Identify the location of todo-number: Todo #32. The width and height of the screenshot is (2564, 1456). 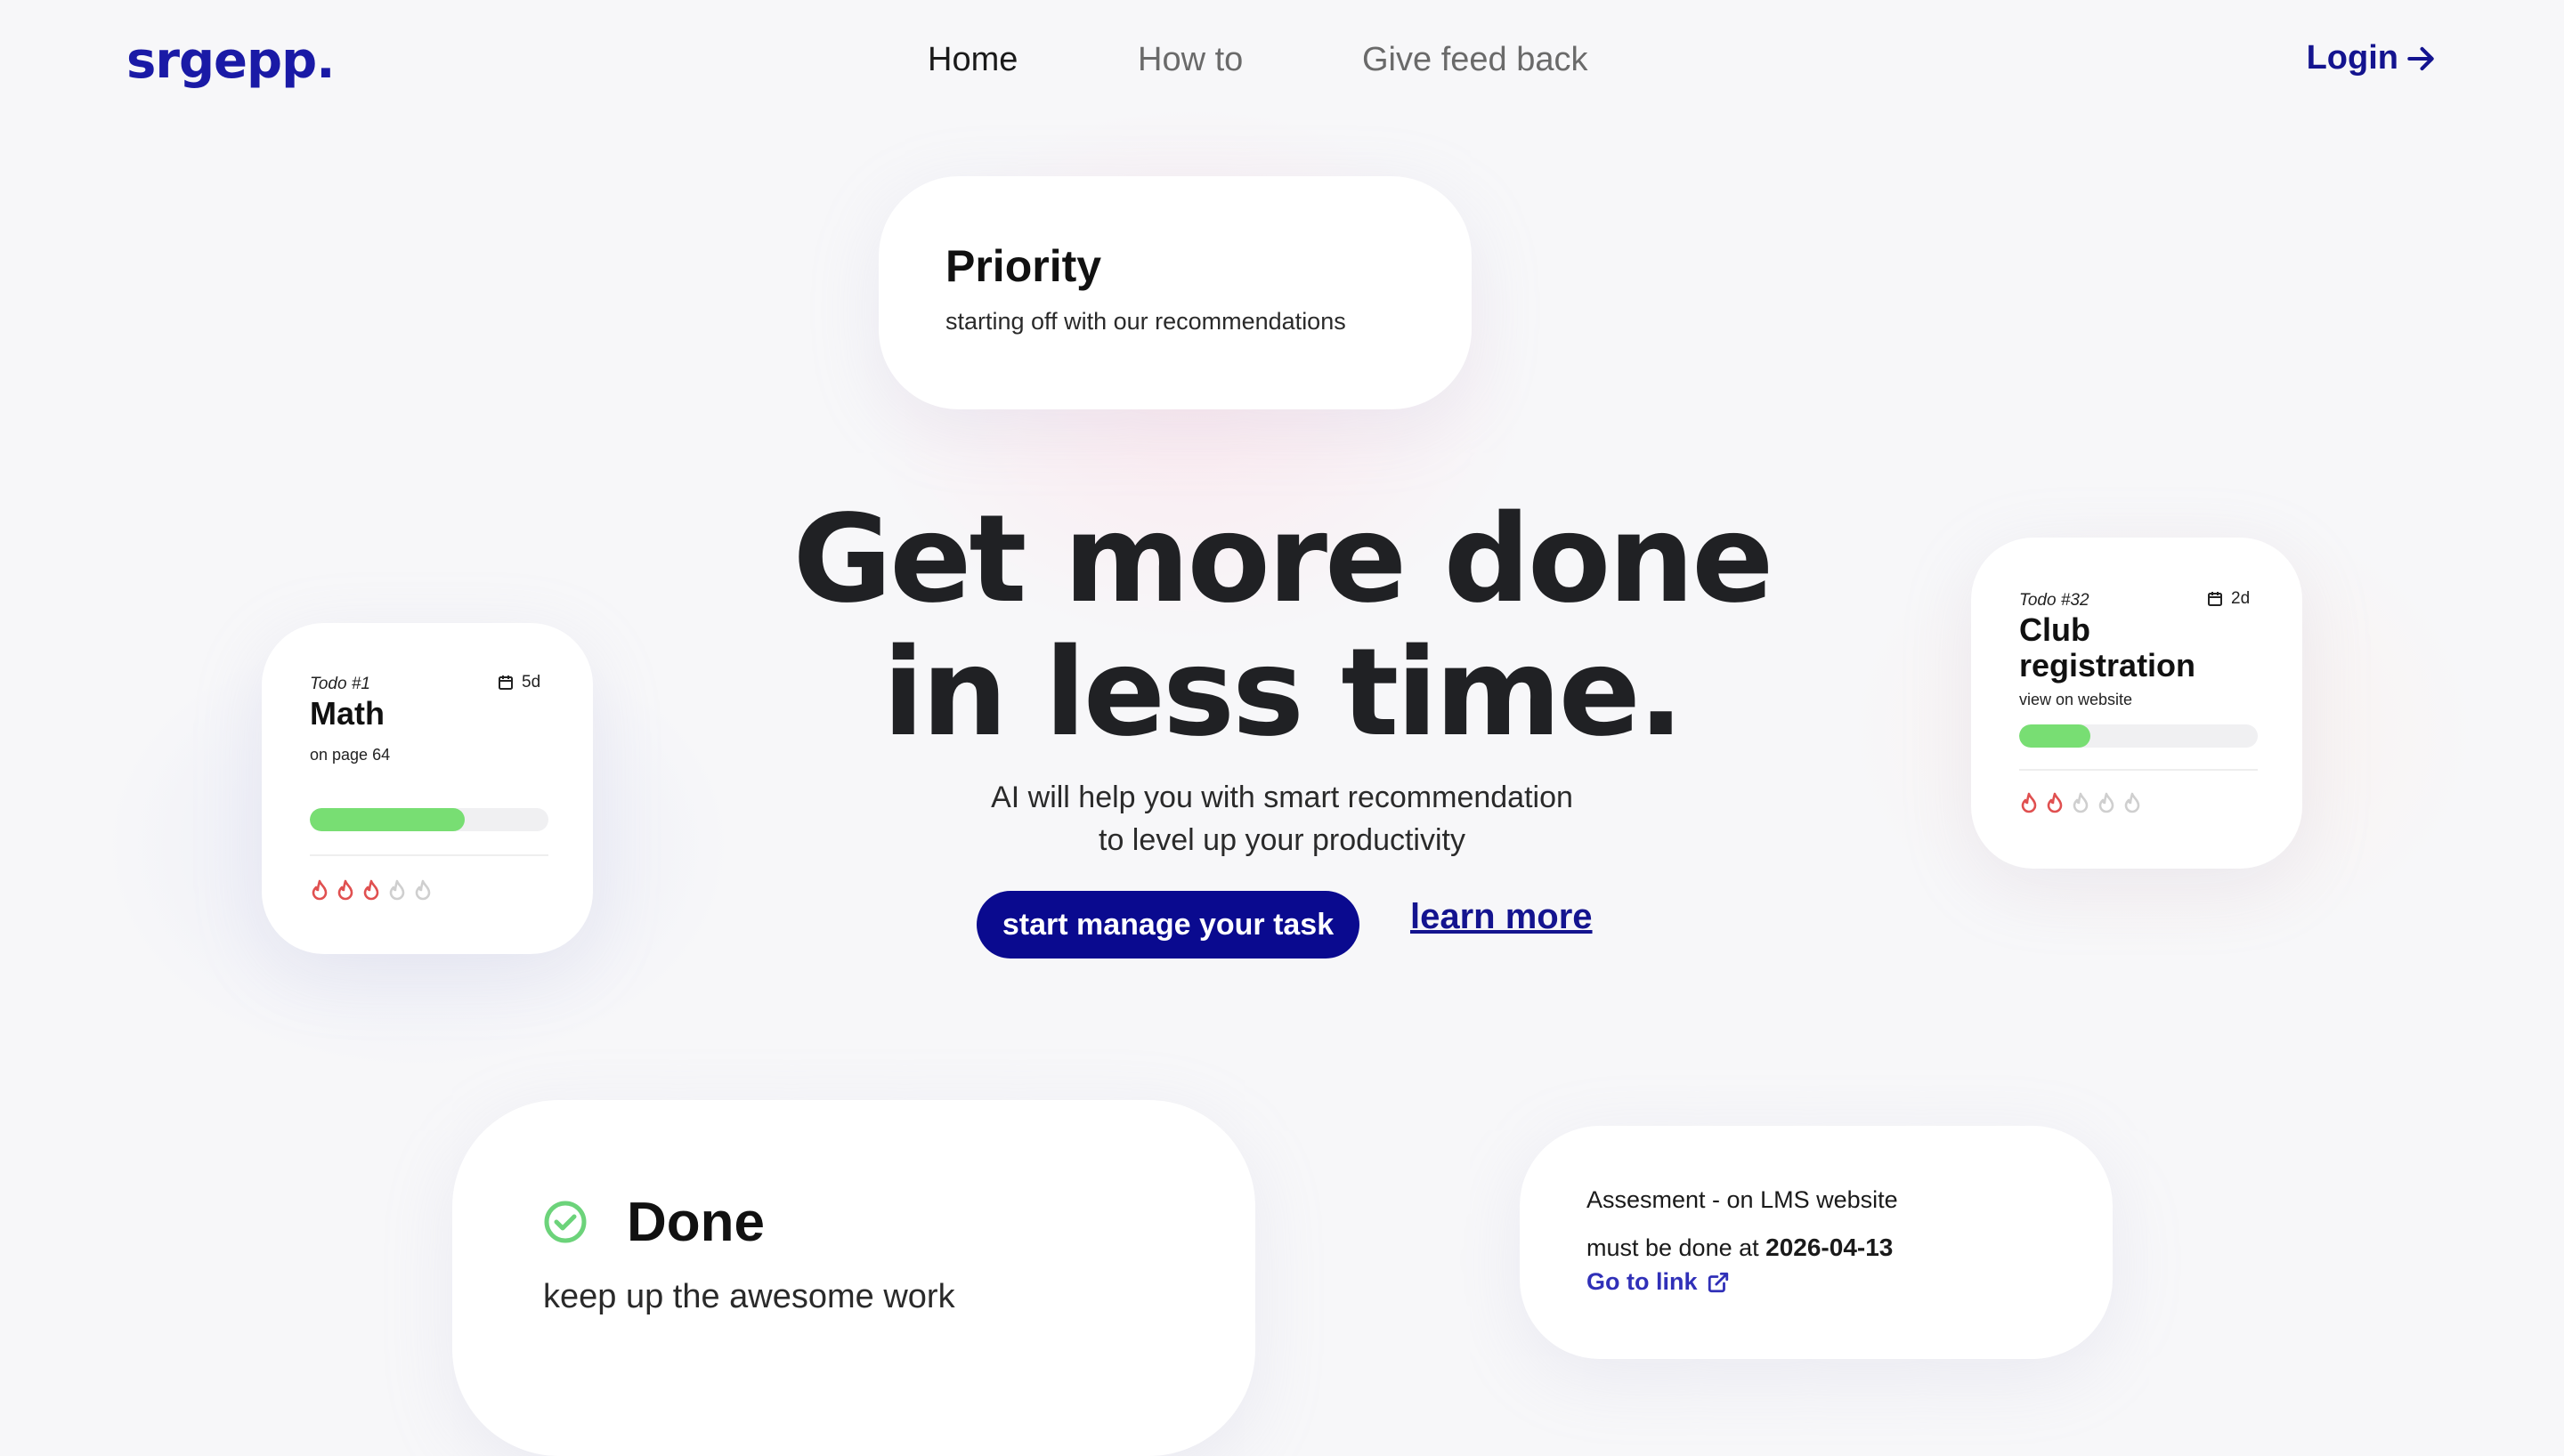
(2054, 600).